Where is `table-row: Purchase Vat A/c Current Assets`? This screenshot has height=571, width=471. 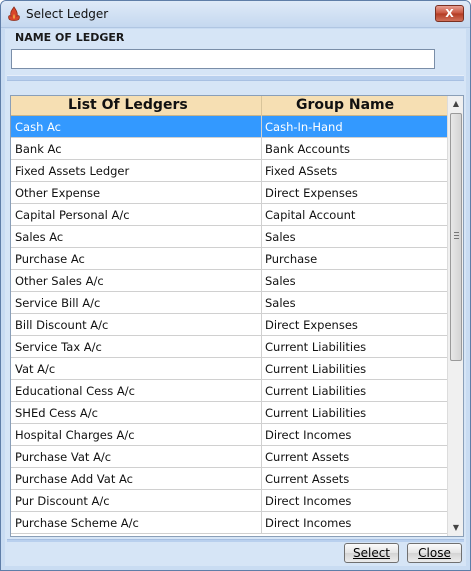
table-row: Purchase Vat A/c Current Assets is located at coordinates (229, 457).